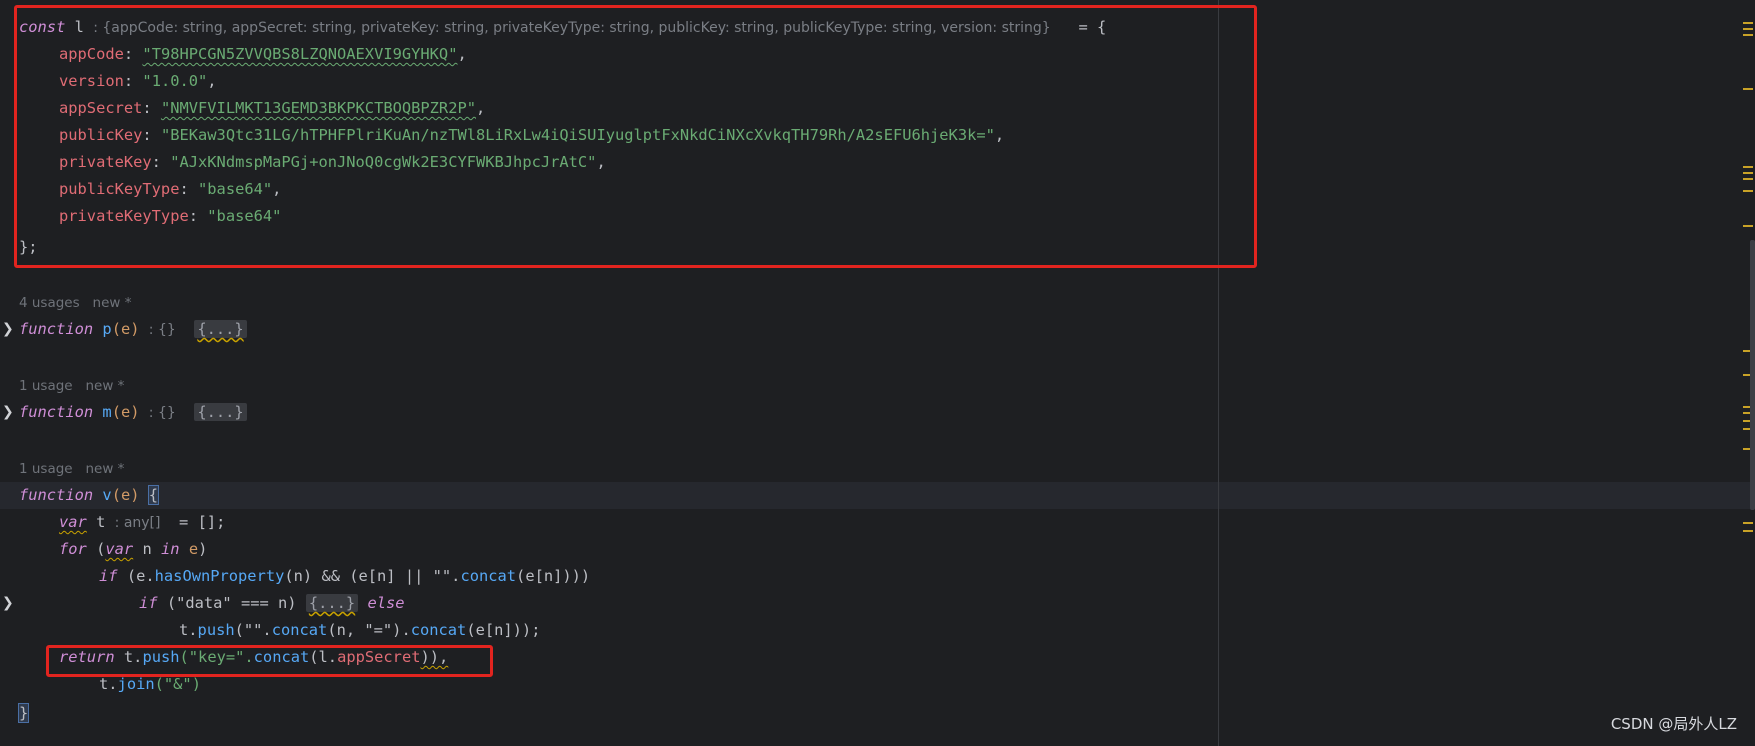  What do you see at coordinates (137, 523) in the screenshot?
I see `var-type-hint: : any[]` at bounding box center [137, 523].